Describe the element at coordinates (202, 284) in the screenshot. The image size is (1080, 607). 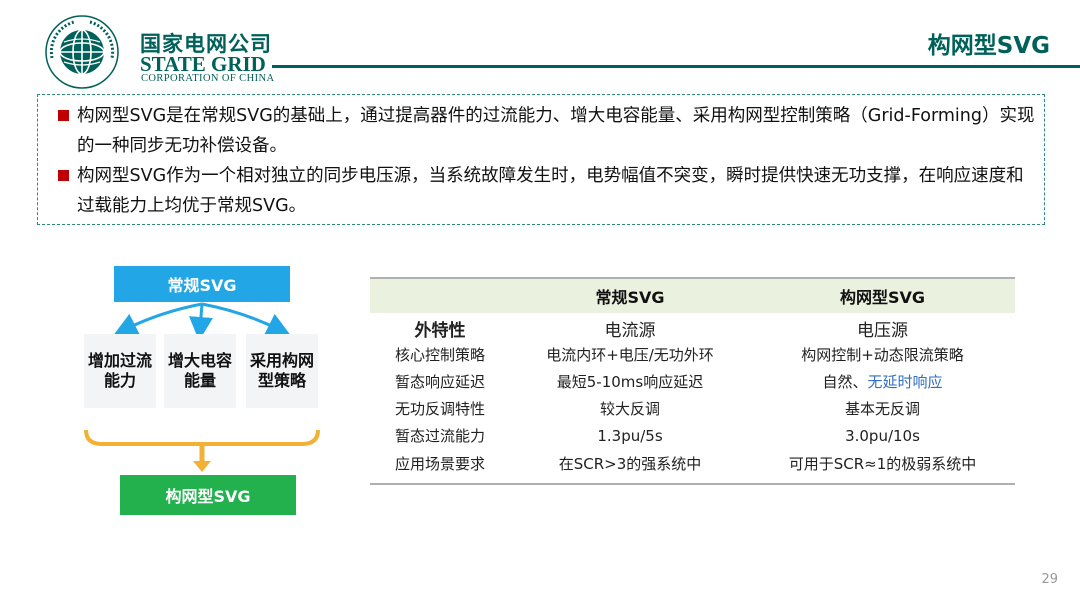
I see `conventional-svg-box: 常规SVG` at that location.